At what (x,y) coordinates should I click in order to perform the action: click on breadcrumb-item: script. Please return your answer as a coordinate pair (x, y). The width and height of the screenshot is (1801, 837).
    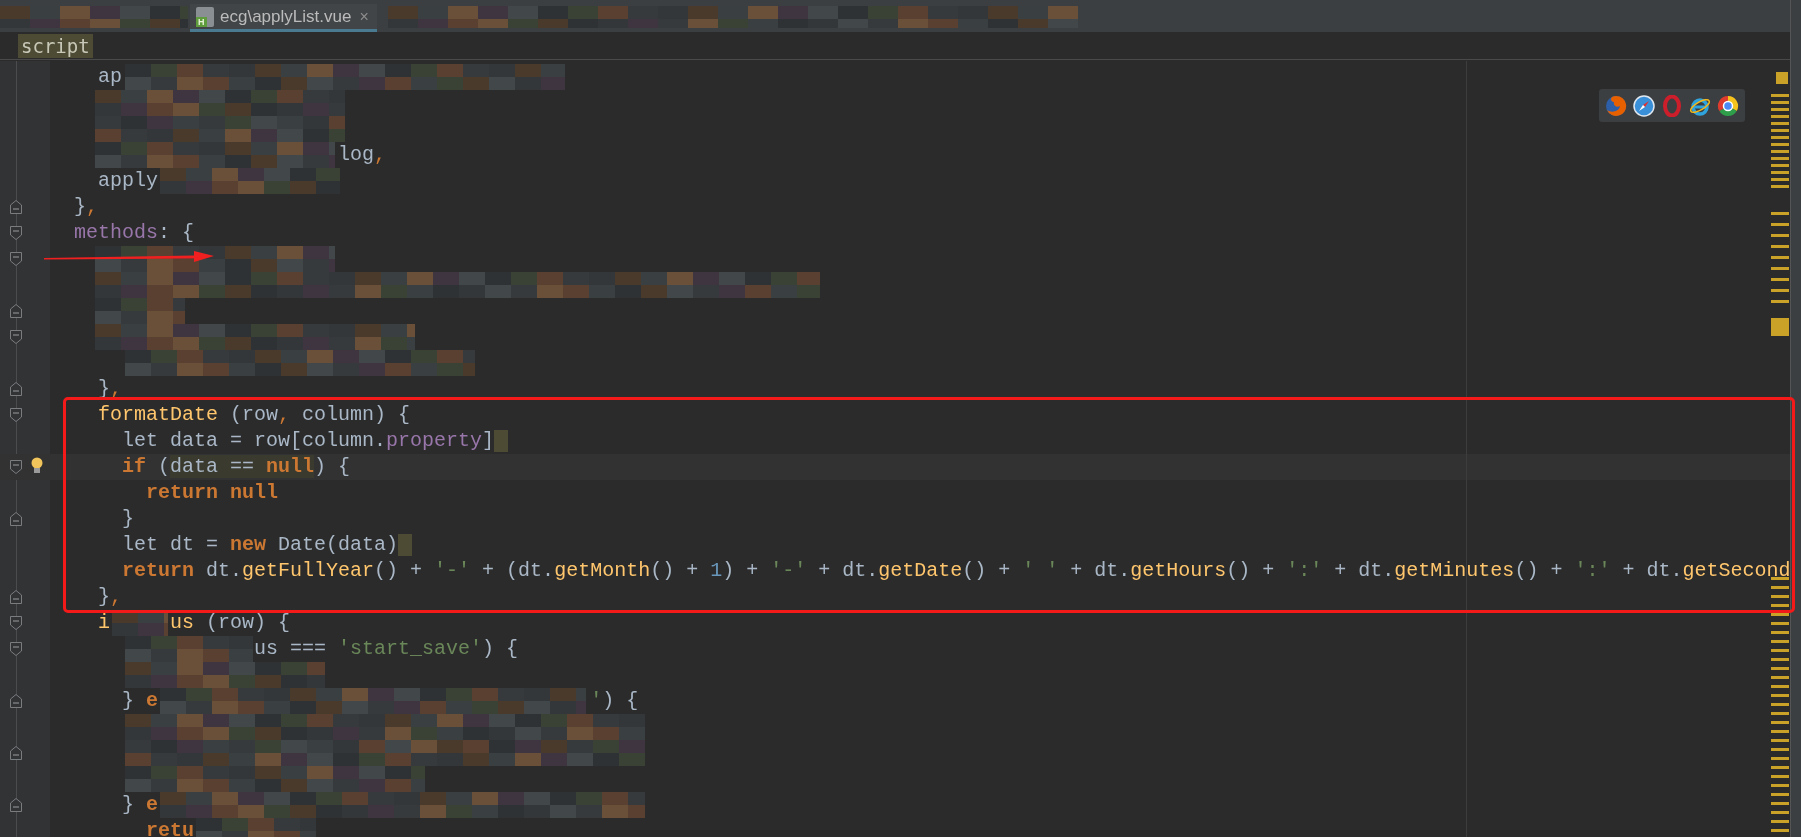
    Looking at the image, I should click on (55, 45).